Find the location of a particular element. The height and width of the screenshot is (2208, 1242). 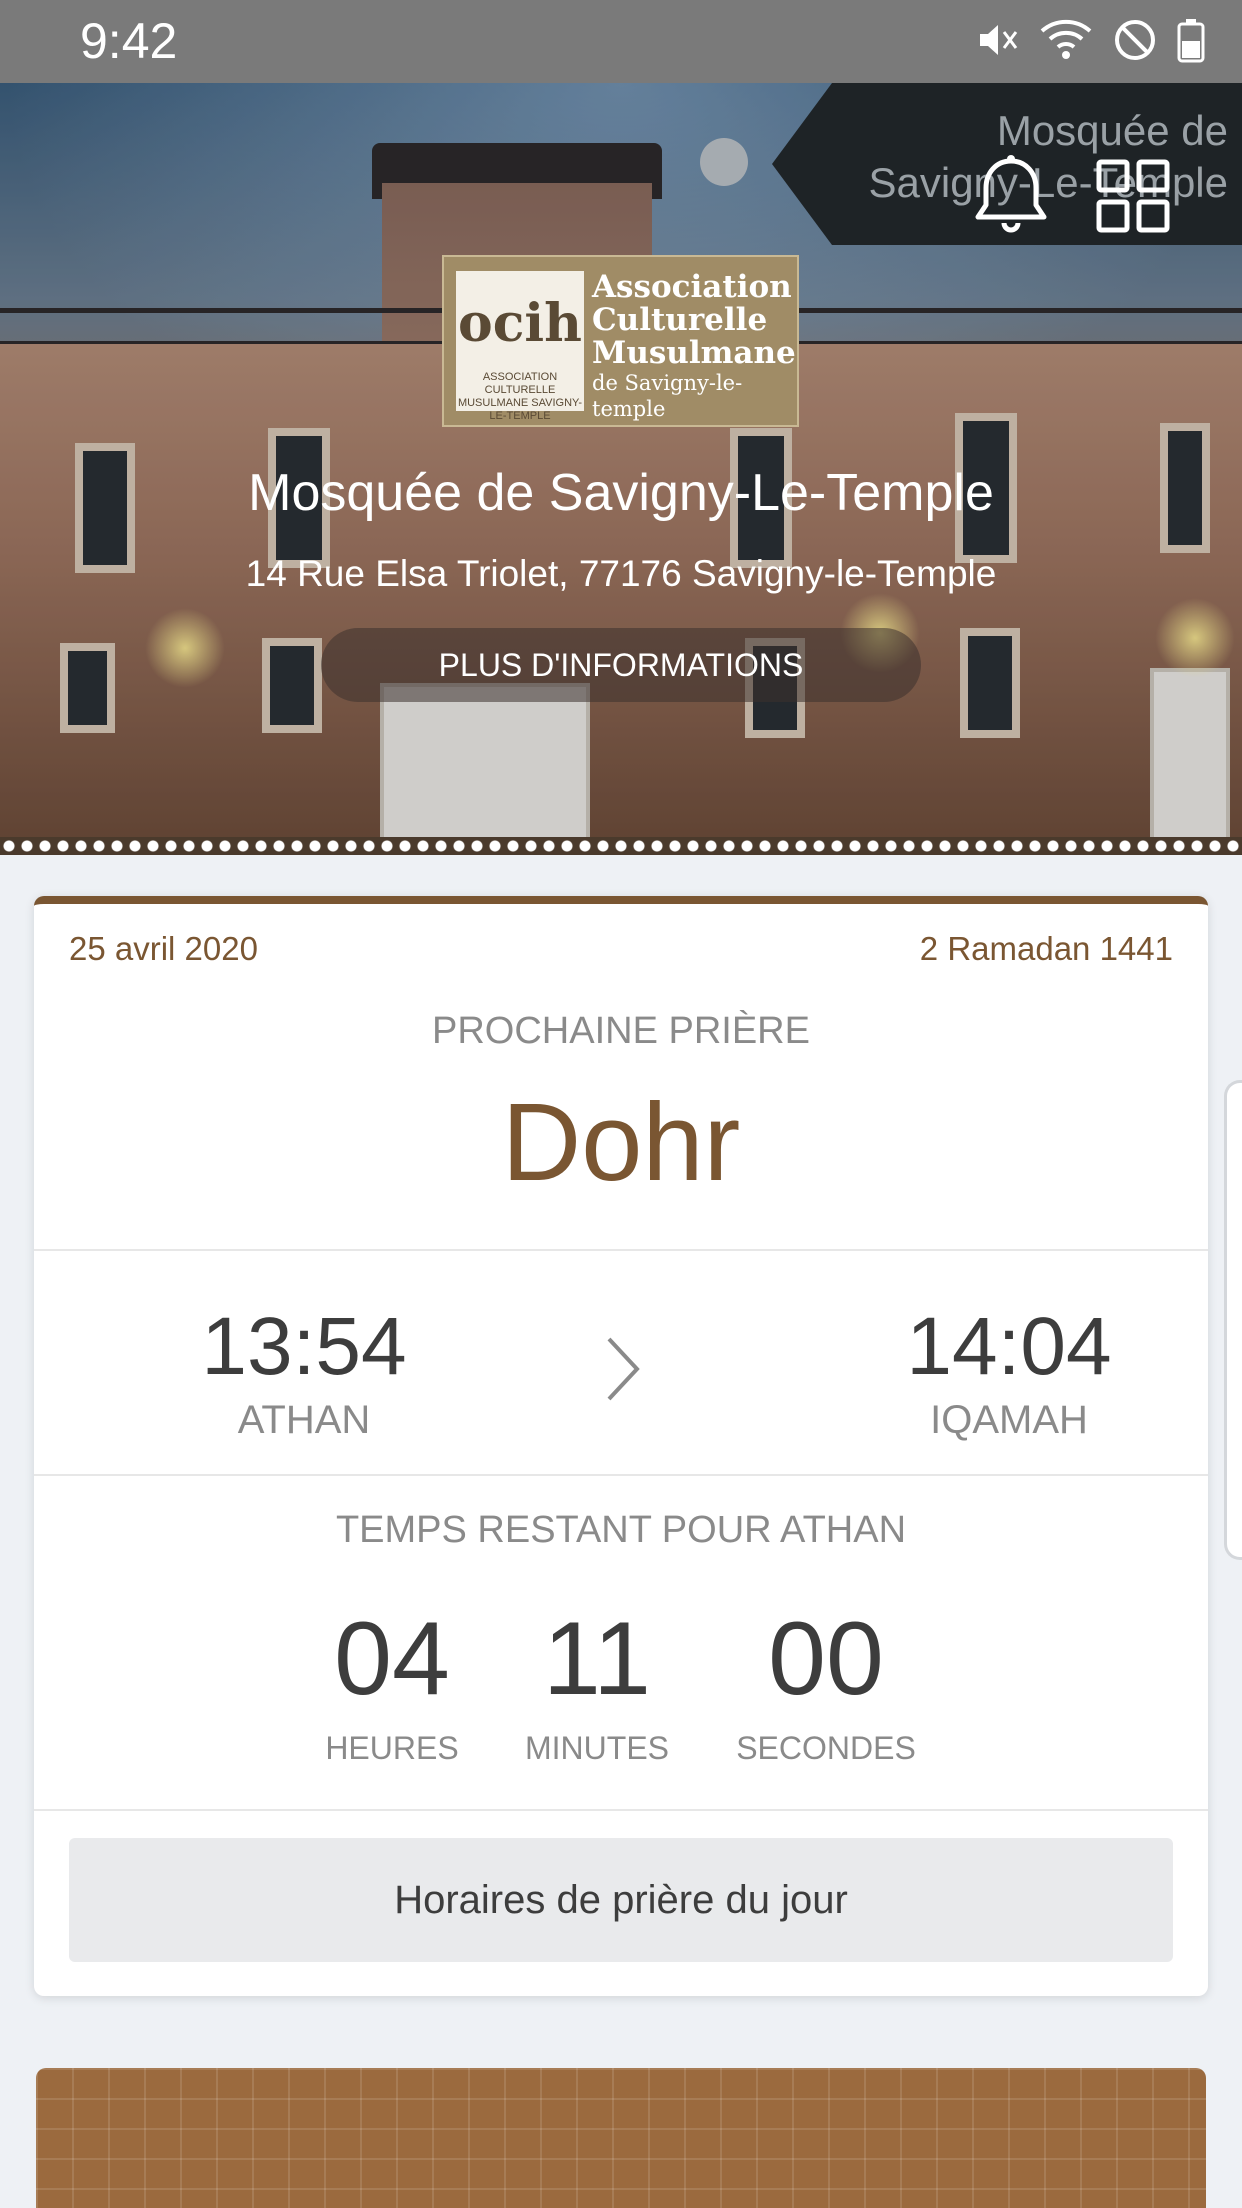

more-info-button: PLUS D'INFORMATIONS is located at coordinates (621, 665).